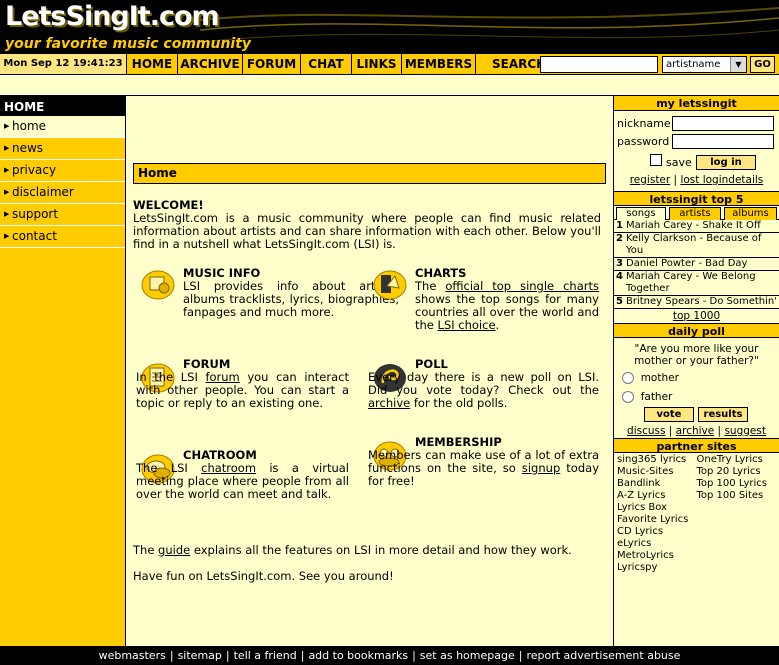 The height and width of the screenshot is (665, 779). What do you see at coordinates (599, 64) in the screenshot?
I see `search-input` at bounding box center [599, 64].